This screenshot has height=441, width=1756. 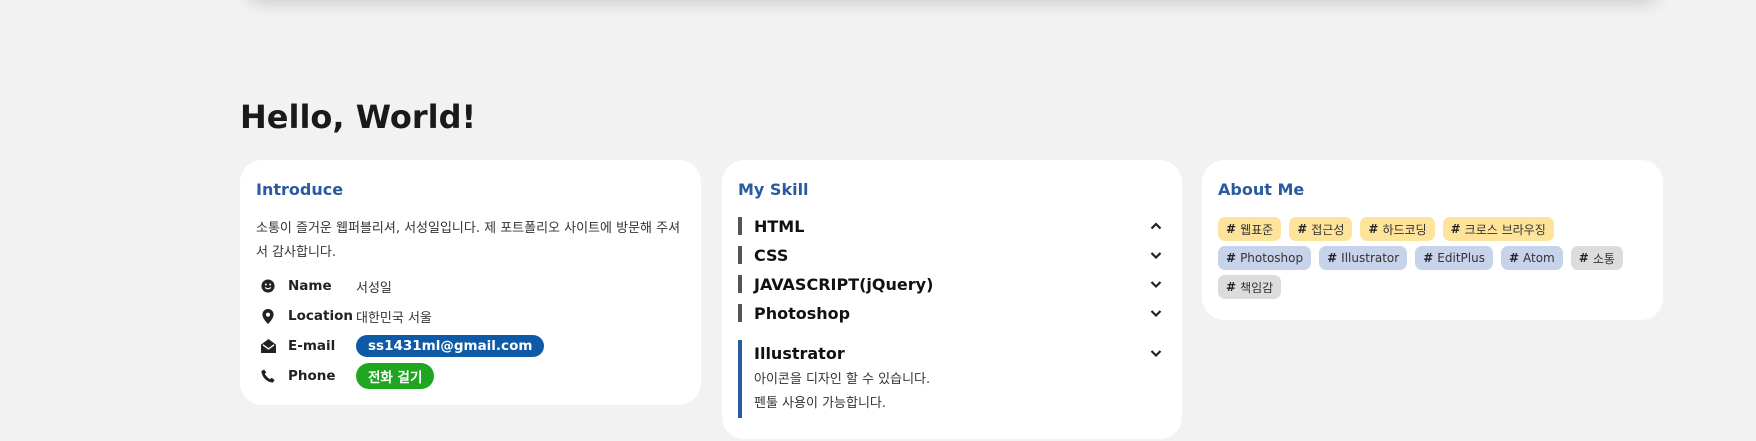 I want to click on tag-item: # Illustrator, so click(x=1363, y=258).